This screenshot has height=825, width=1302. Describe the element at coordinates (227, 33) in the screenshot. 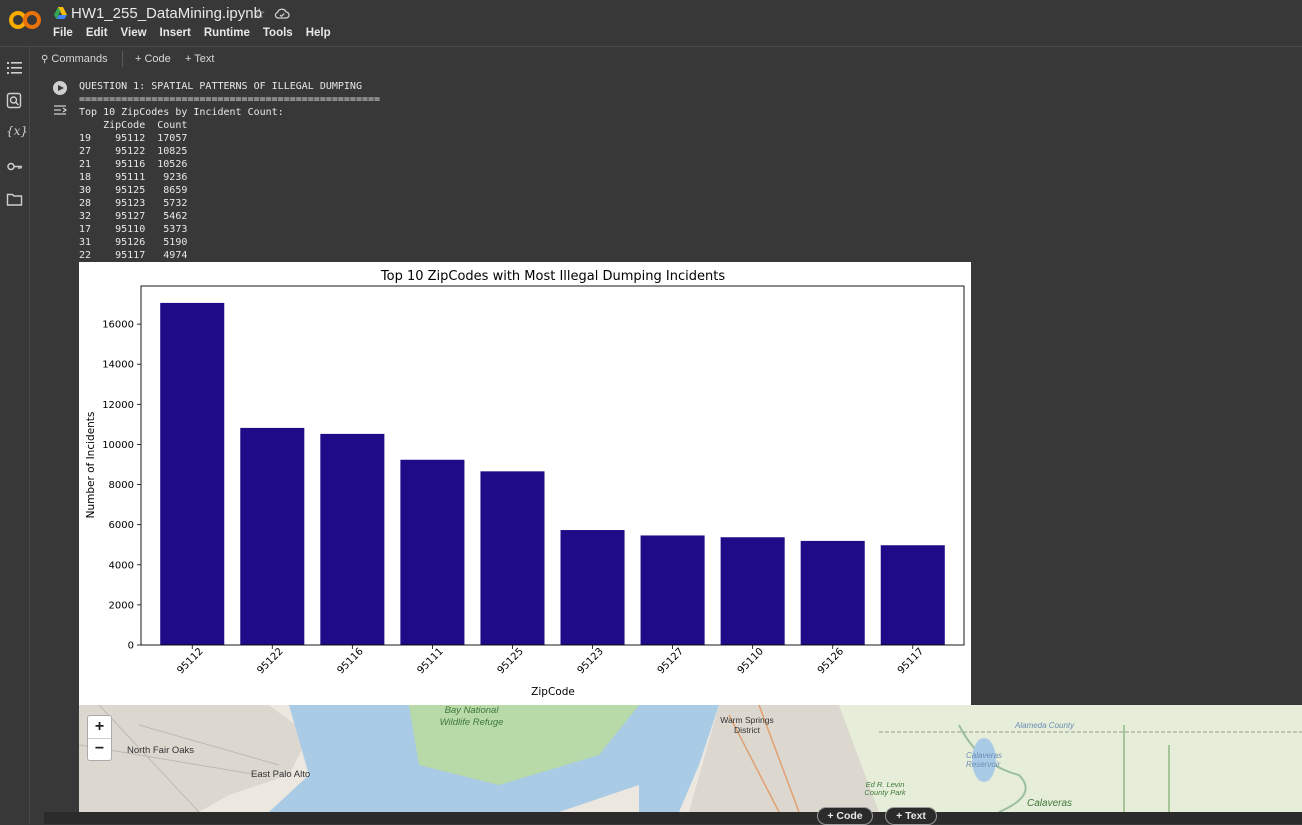

I see `menu-runtime: Runtime` at that location.